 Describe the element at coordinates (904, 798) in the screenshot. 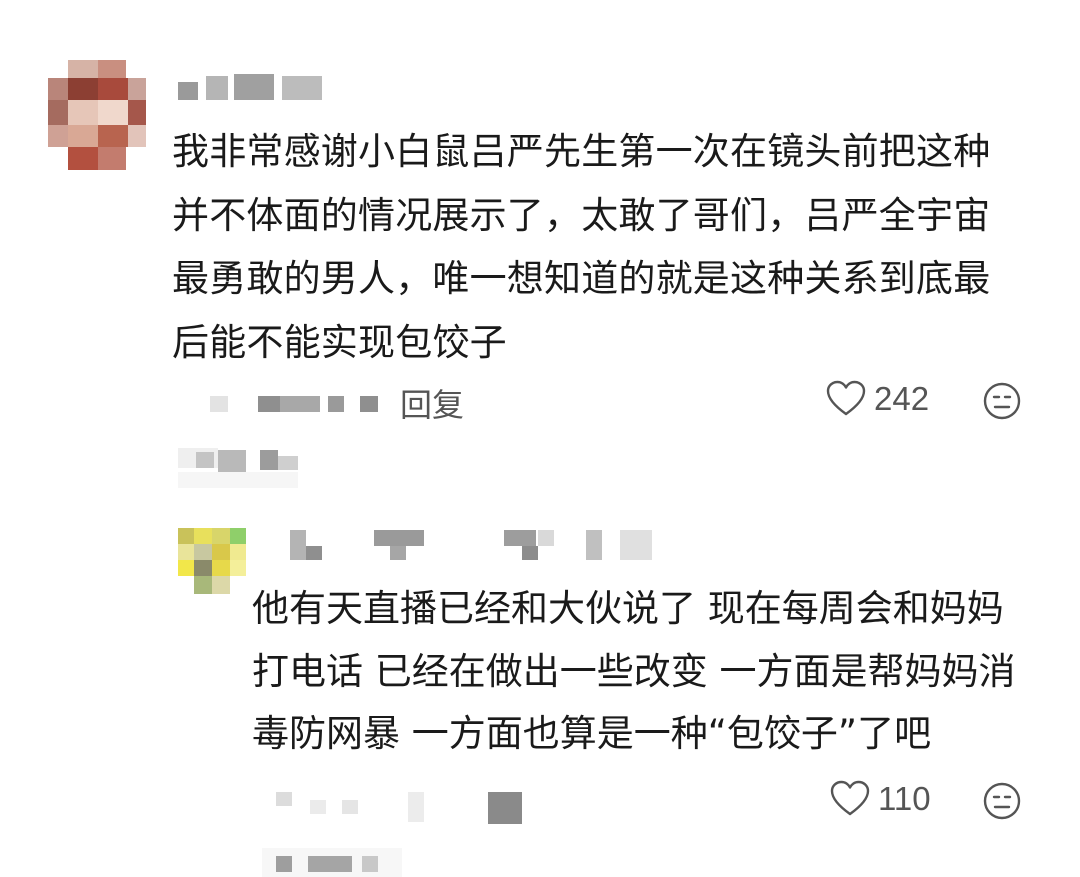

I see `like-count: 110` at that location.